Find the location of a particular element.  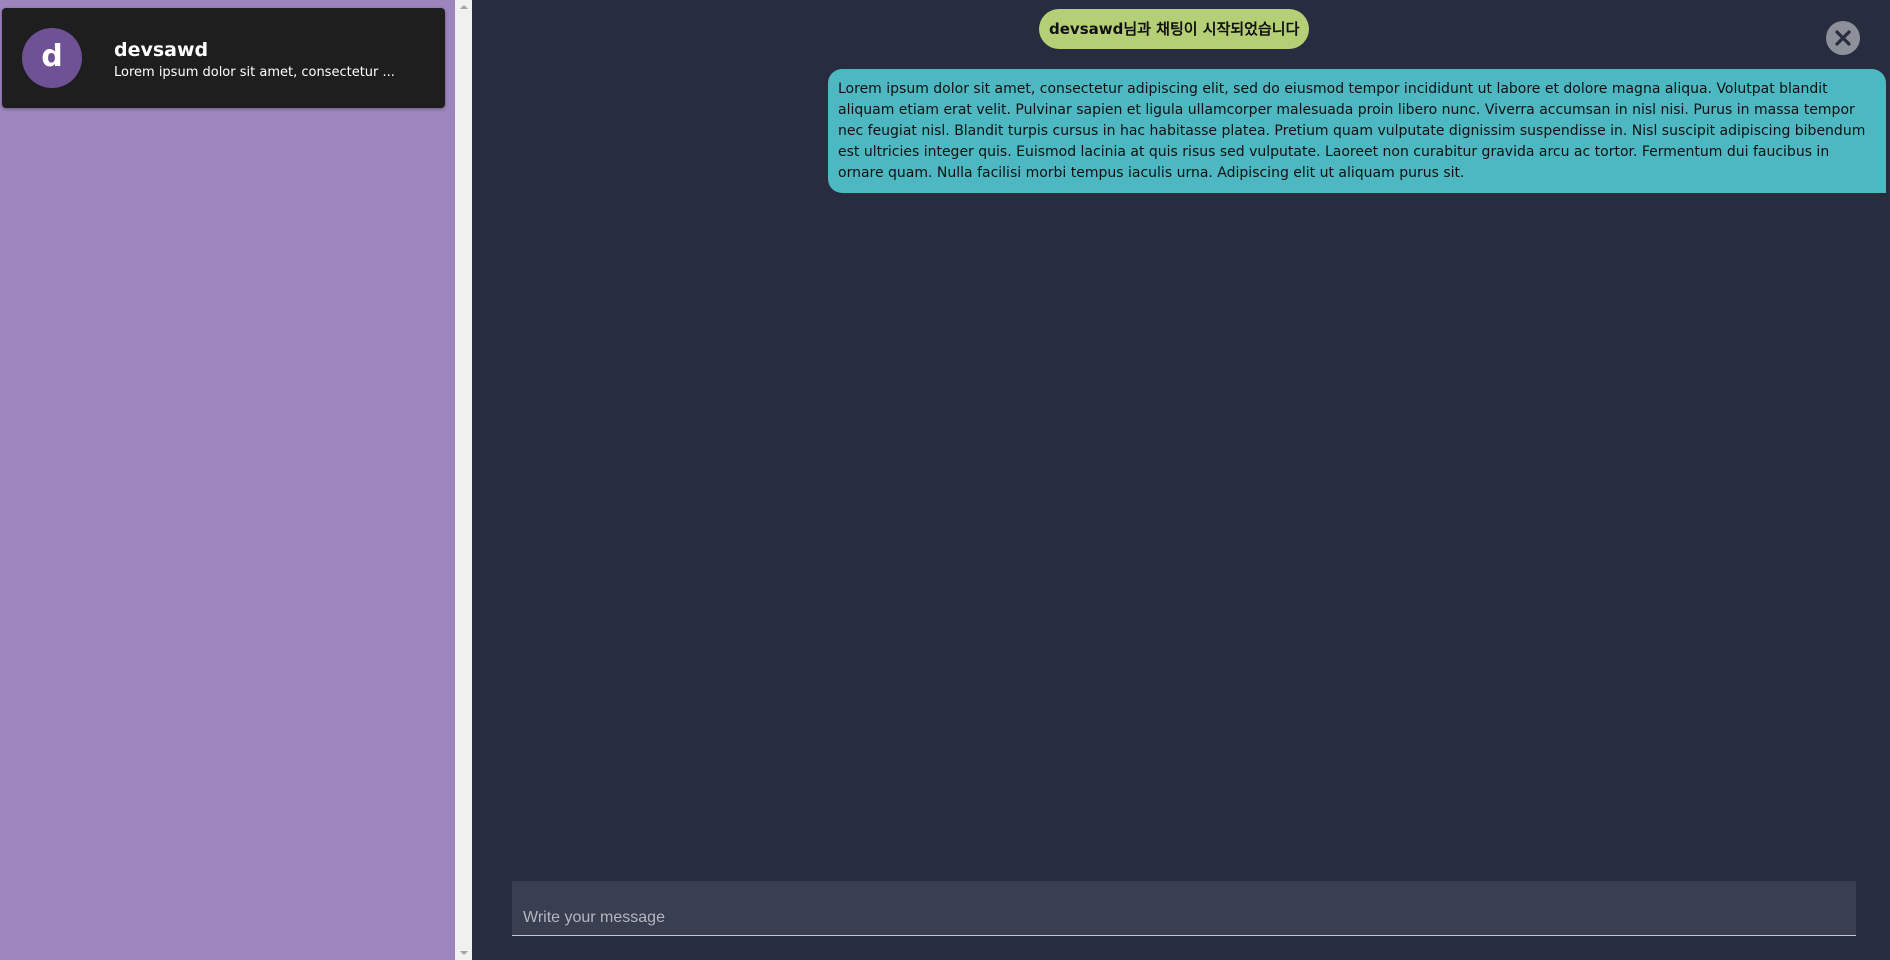

message-input is located at coordinates (1184, 908).